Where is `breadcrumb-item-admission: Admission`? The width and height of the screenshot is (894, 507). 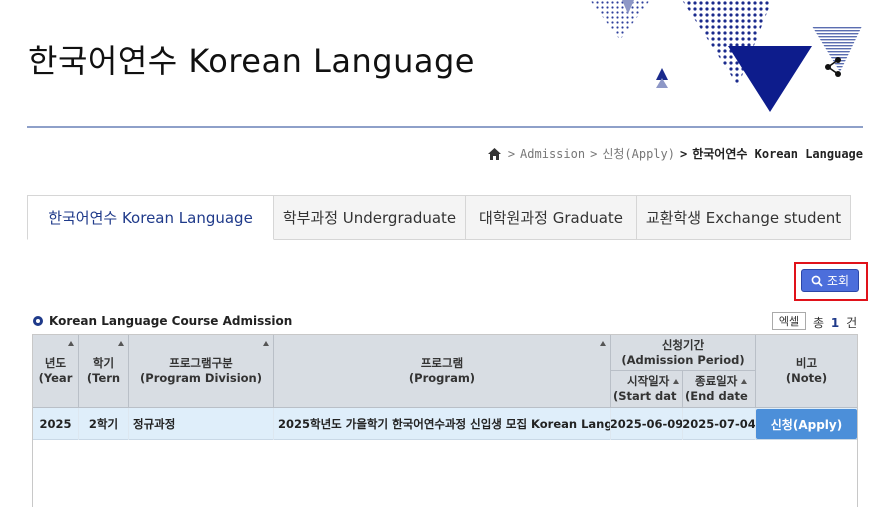
breadcrumb-item-admission: Admission is located at coordinates (552, 154).